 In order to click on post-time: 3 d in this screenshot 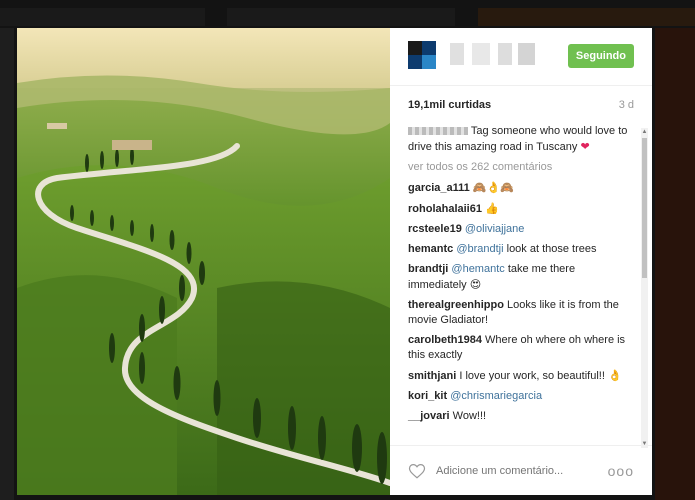, I will do `click(626, 105)`.